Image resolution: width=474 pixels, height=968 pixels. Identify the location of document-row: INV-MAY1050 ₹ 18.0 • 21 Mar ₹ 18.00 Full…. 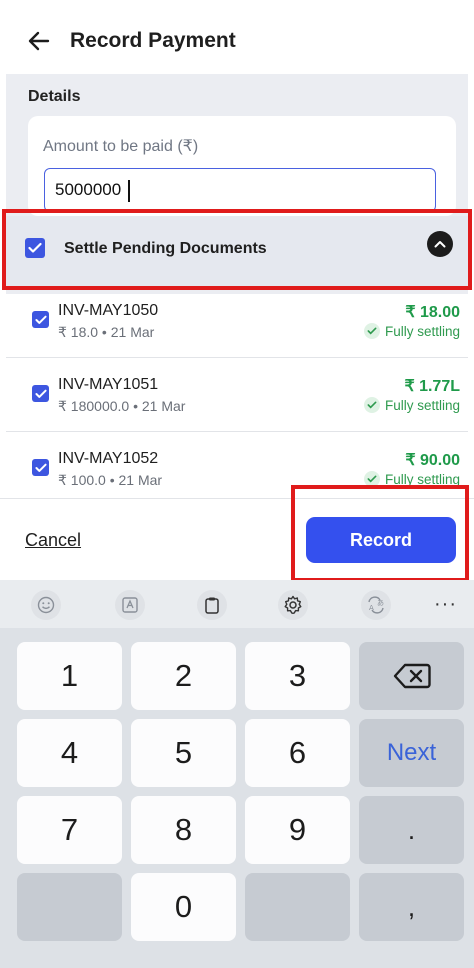
(237, 327).